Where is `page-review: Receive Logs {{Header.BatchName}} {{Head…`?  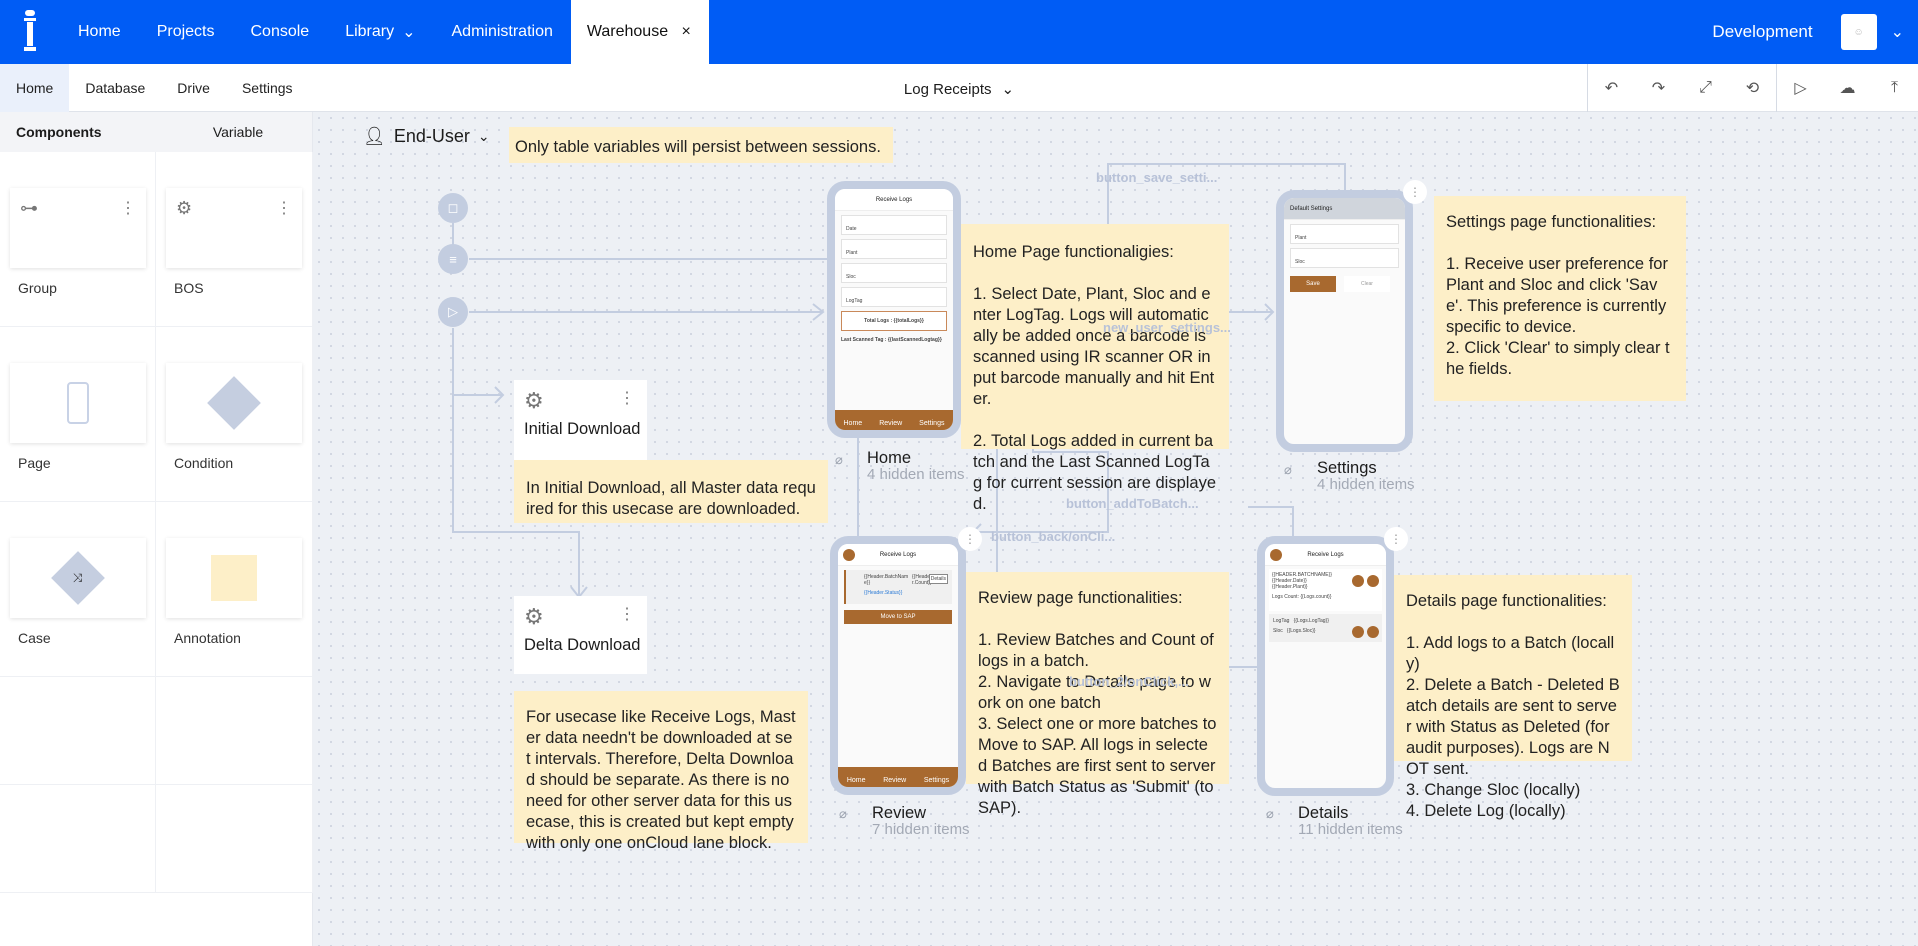 page-review: Receive Logs {{Header.BatchName}} {{Head… is located at coordinates (898, 665).